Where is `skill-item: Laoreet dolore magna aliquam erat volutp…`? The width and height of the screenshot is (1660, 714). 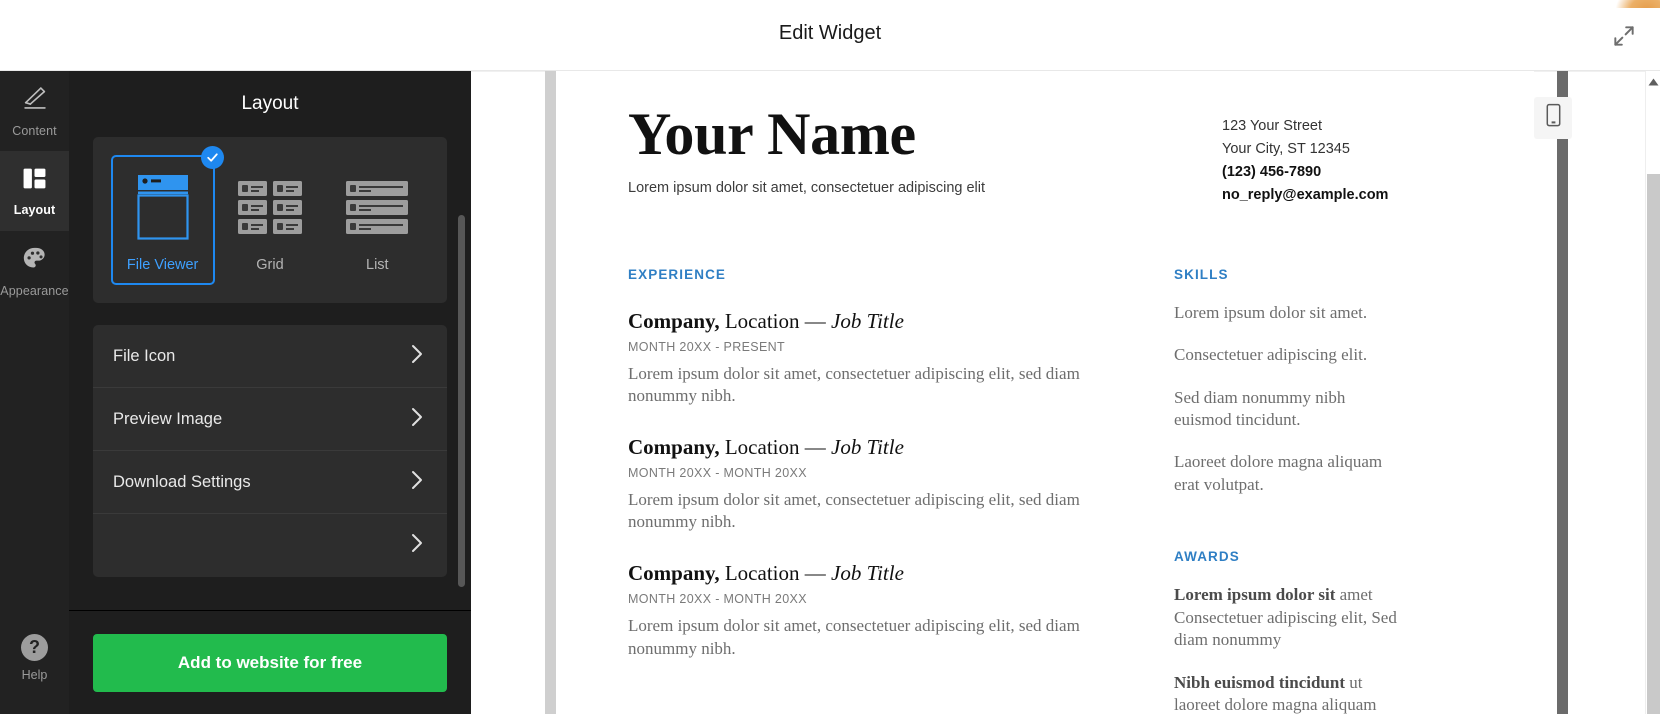 skill-item: Laoreet dolore magna aliquam erat volutp… is located at coordinates (1278, 473).